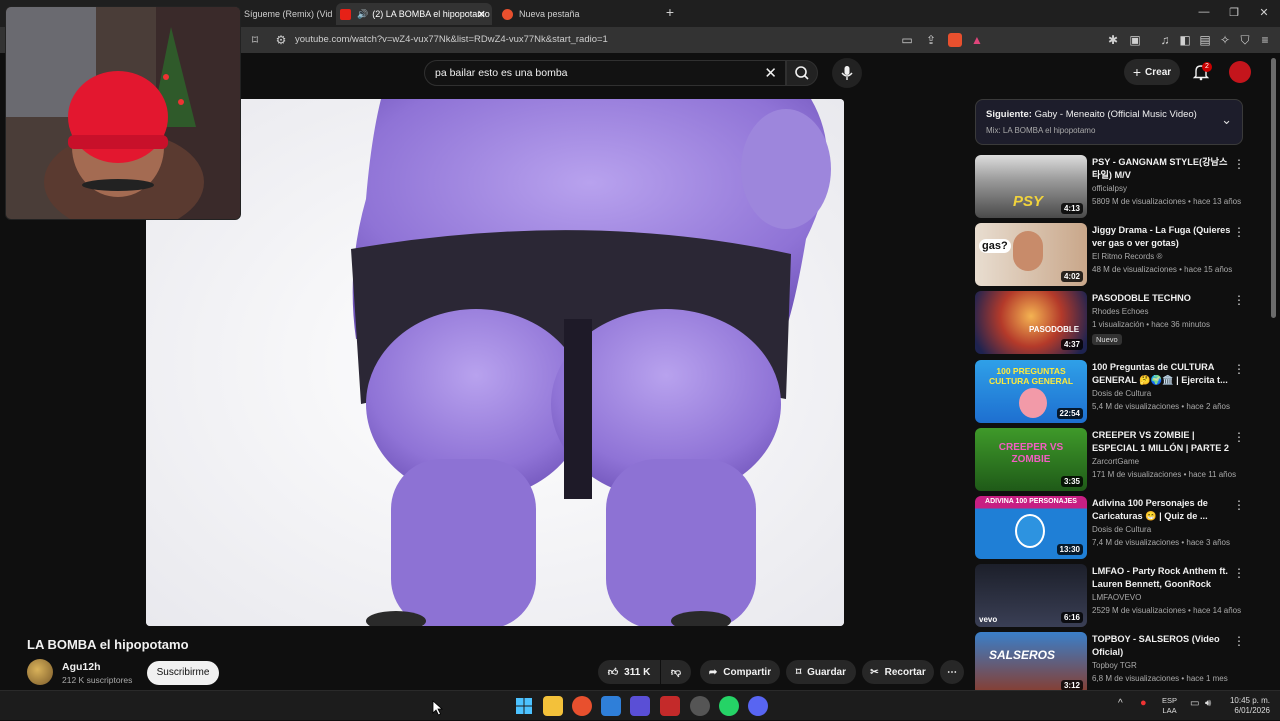 The width and height of the screenshot is (1280, 721). Describe the element at coordinates (977, 40) in the screenshot. I see `rewards-icon: ▲` at that location.